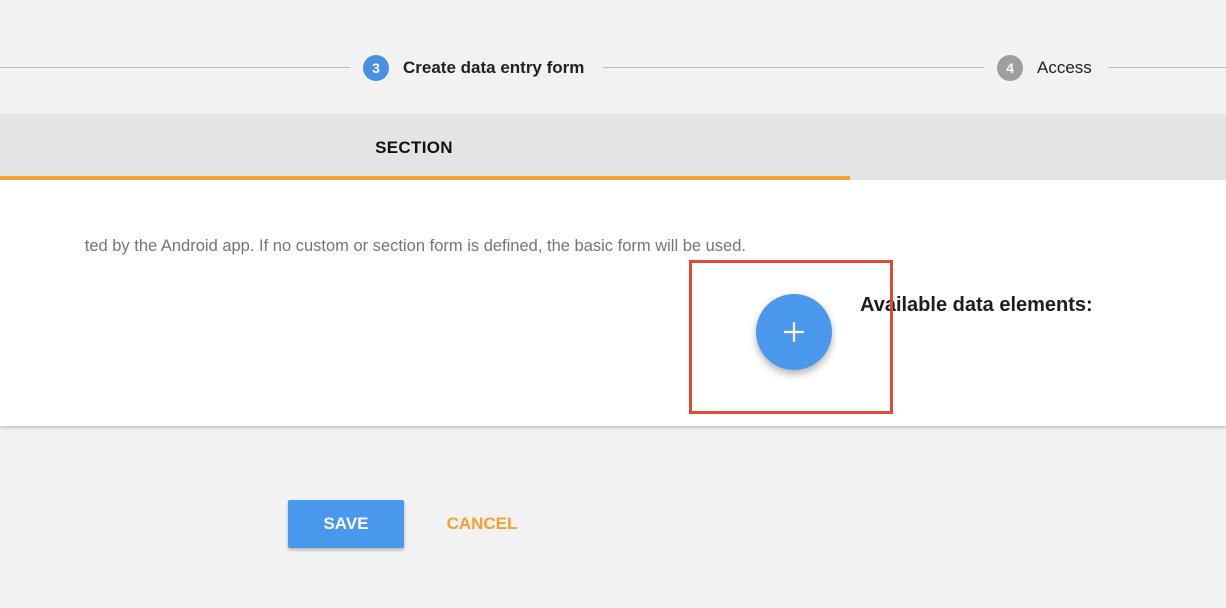 This screenshot has height=608, width=1226. What do you see at coordinates (1010, 68) in the screenshot?
I see `step-number-badge: 4` at bounding box center [1010, 68].